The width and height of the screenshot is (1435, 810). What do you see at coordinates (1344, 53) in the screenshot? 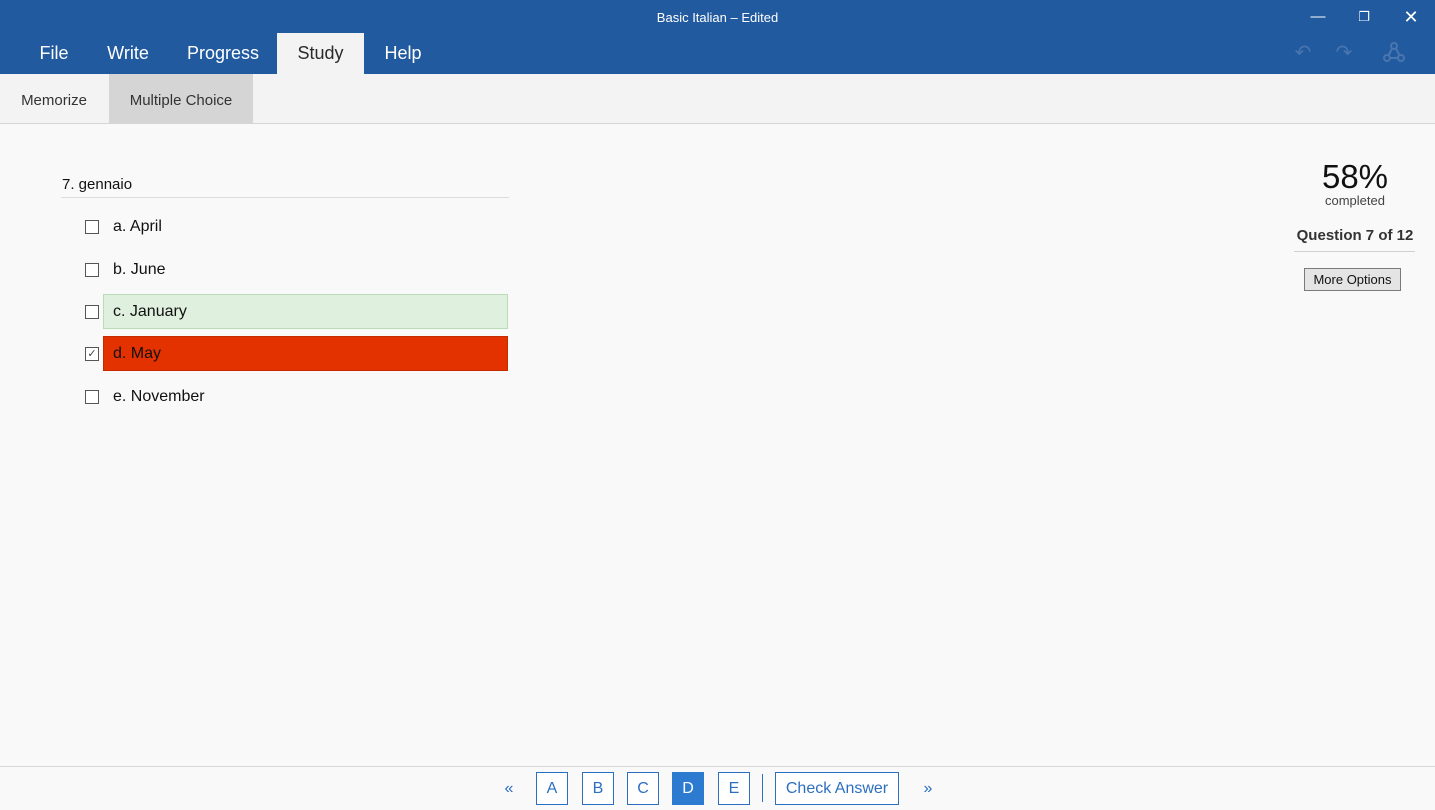
I see `redo-icon: ↷` at bounding box center [1344, 53].